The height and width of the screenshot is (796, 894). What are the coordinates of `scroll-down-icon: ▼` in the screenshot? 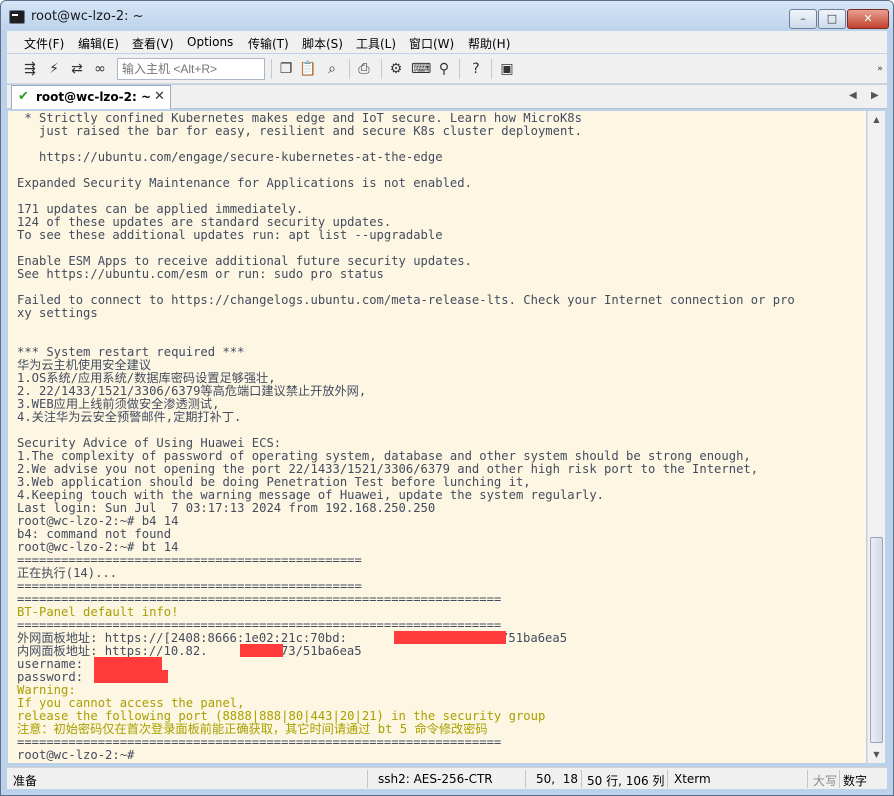 It's located at (876, 754).